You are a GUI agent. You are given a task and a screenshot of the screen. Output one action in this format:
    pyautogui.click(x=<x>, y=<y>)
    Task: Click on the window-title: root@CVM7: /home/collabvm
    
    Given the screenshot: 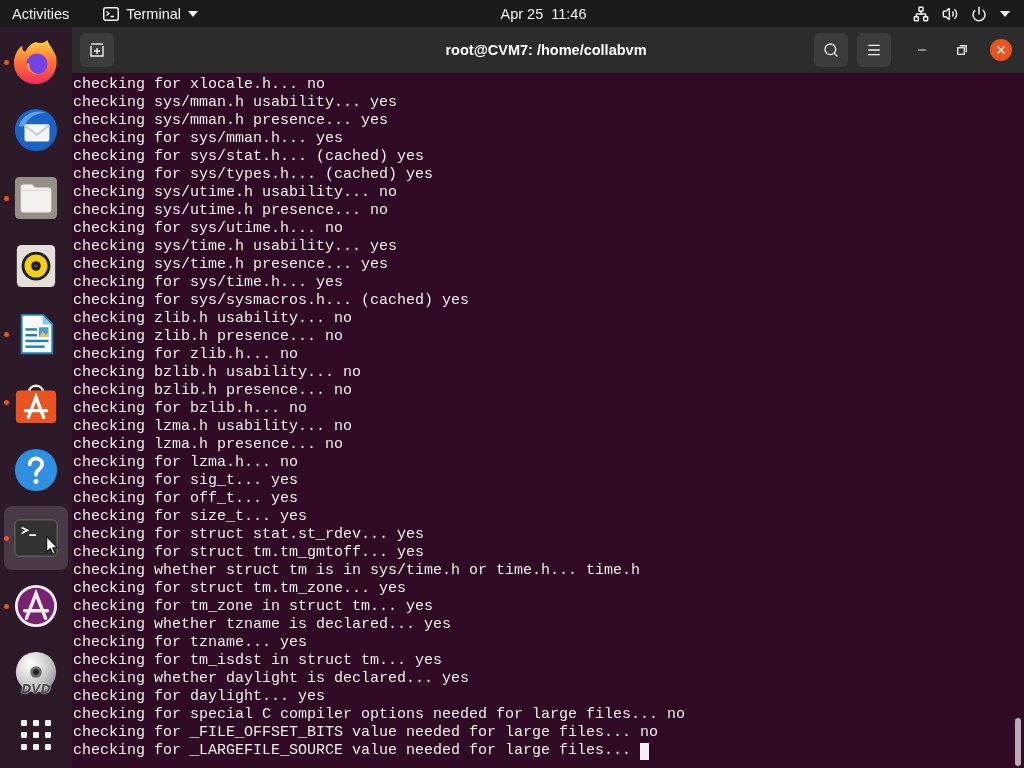 What is the action you would take?
    pyautogui.click(x=546, y=50)
    